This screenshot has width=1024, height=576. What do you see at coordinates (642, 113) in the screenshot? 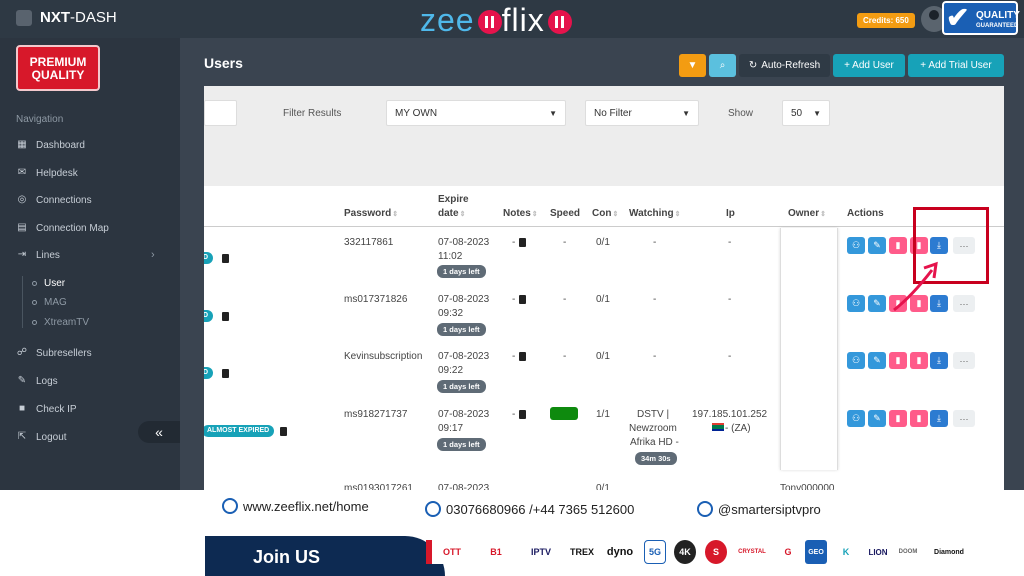
I see `status-filter-select: No Filter ▼` at bounding box center [642, 113].